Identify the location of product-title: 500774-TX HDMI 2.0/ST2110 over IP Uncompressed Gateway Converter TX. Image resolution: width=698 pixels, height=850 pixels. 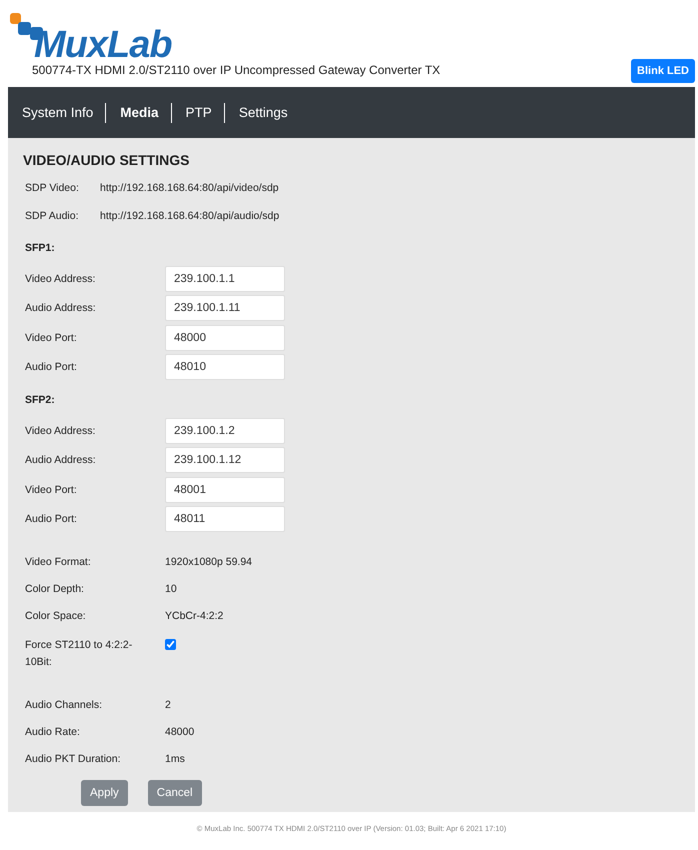
(236, 70).